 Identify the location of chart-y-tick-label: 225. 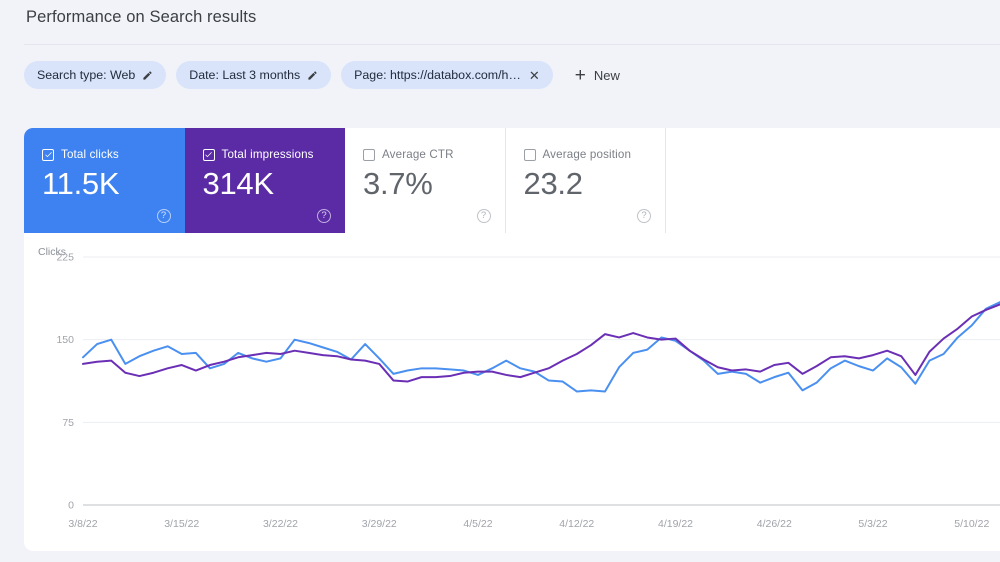
(65, 258).